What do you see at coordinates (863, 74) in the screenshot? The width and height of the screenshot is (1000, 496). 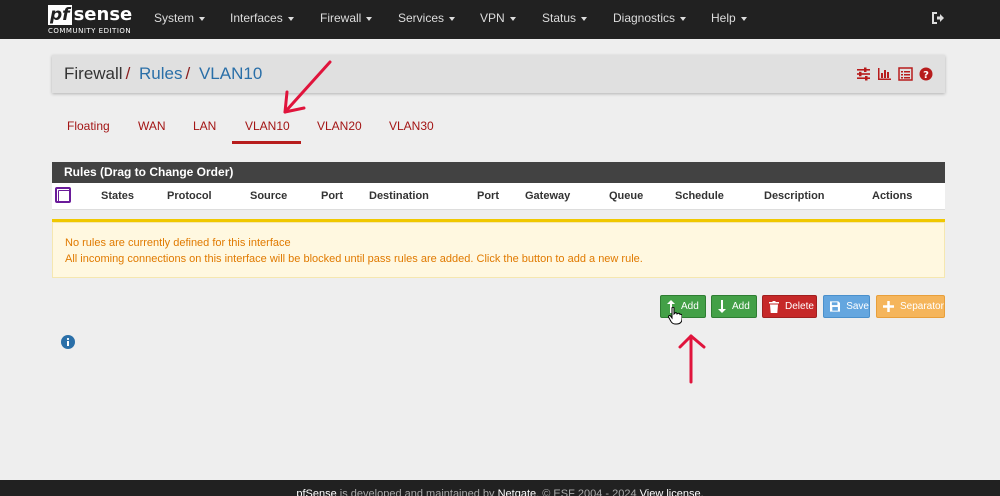 I see `sliders-icon` at bounding box center [863, 74].